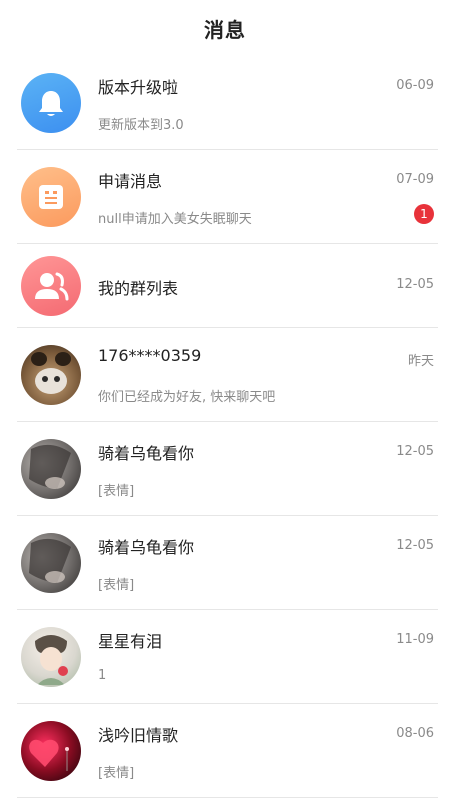 The height and width of the screenshot is (800, 450). What do you see at coordinates (420, 361) in the screenshot?
I see `message-time: 昨天` at bounding box center [420, 361].